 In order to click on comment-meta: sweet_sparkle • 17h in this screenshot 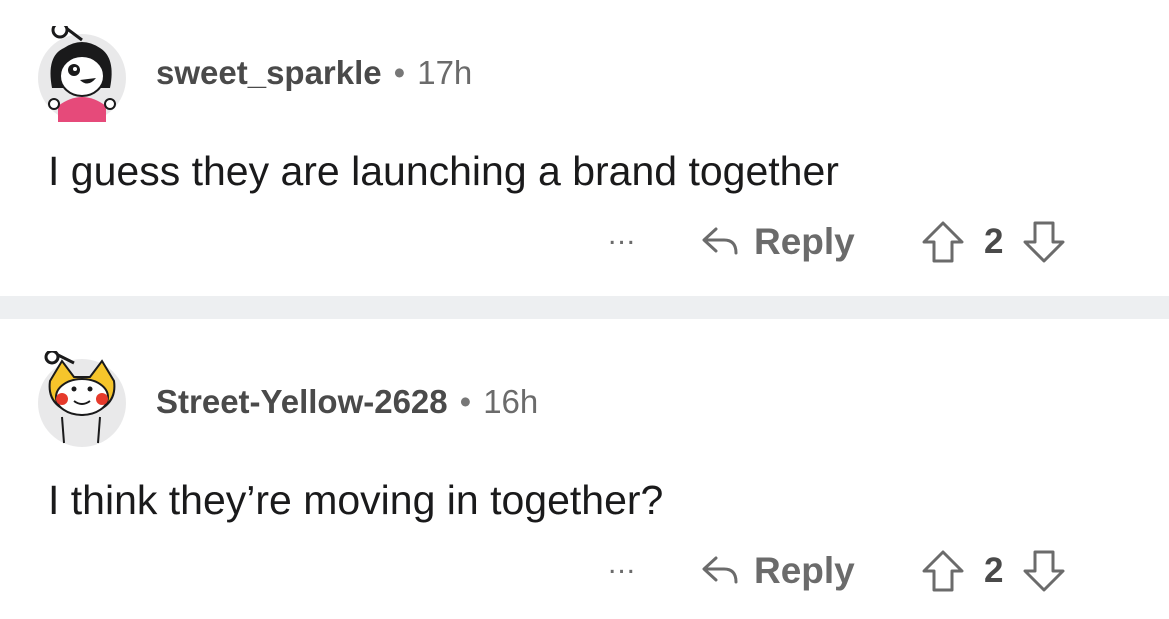, I will do `click(314, 73)`.